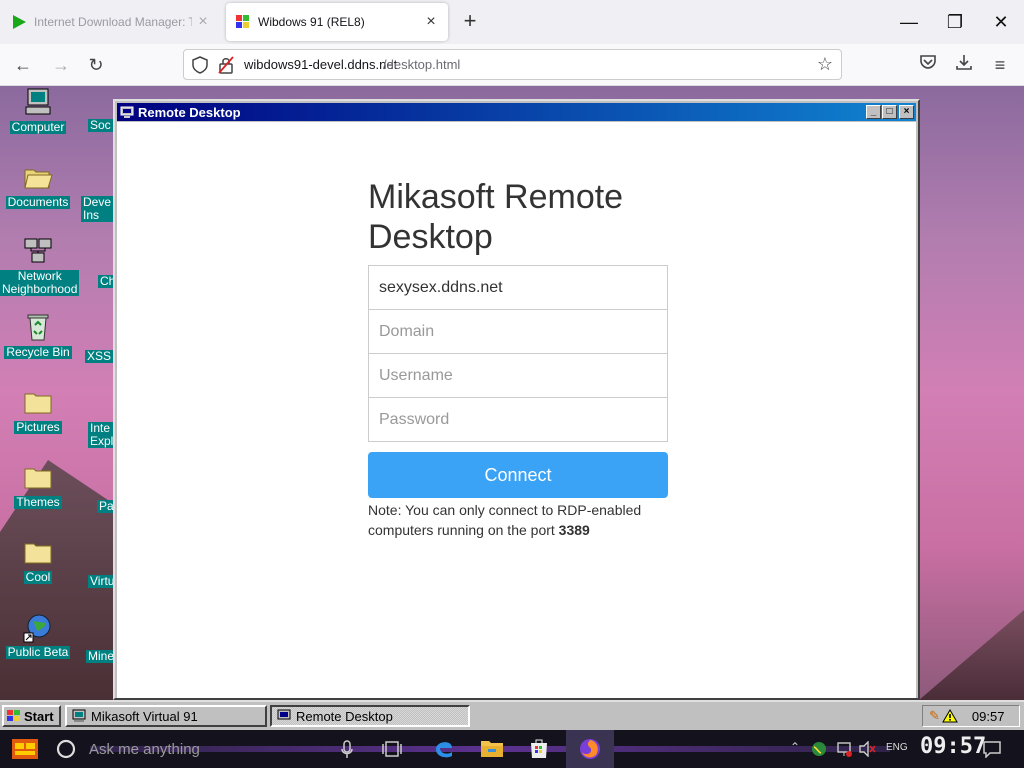 This screenshot has width=1024, height=768. I want to click on new-tab-button: +, so click(470, 21).